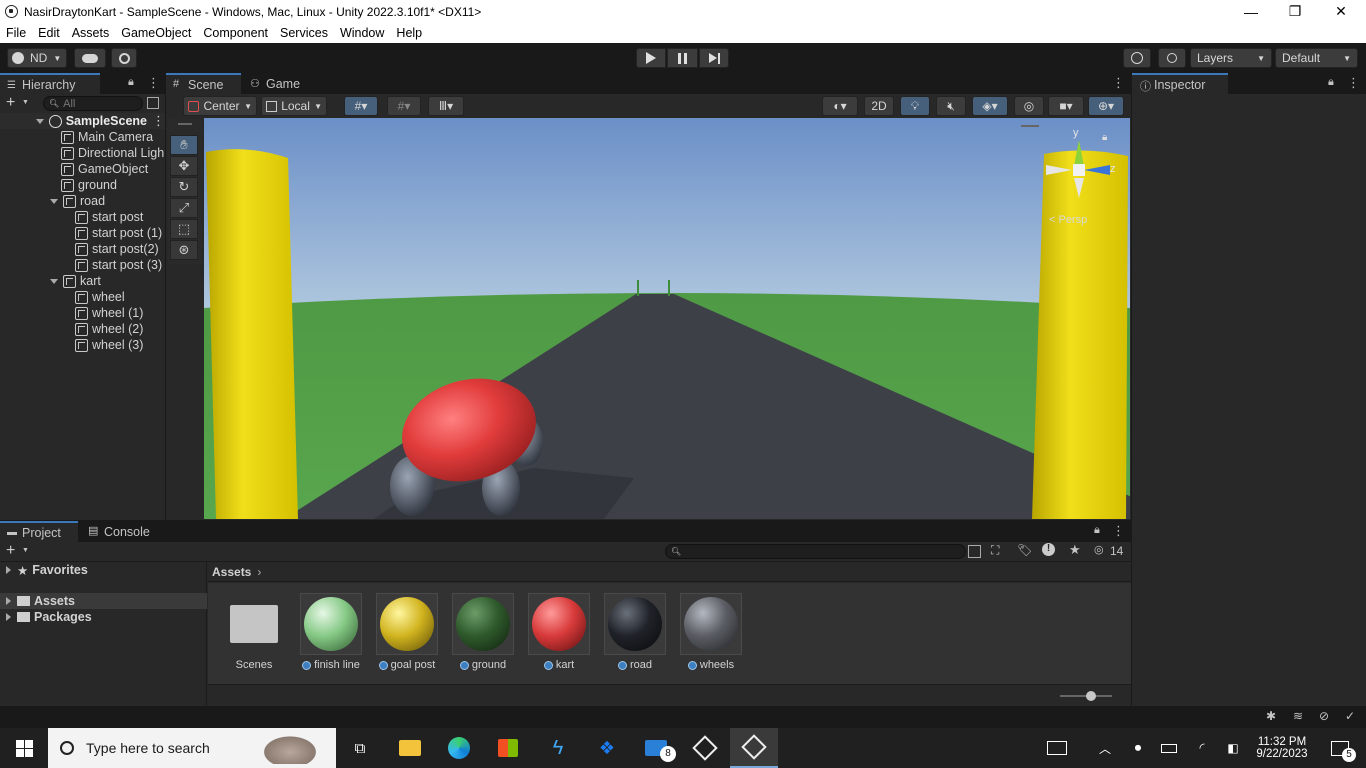 The image size is (1366, 768). What do you see at coordinates (25, 550) in the screenshot?
I see `chevron-down-icon: ▼` at bounding box center [25, 550].